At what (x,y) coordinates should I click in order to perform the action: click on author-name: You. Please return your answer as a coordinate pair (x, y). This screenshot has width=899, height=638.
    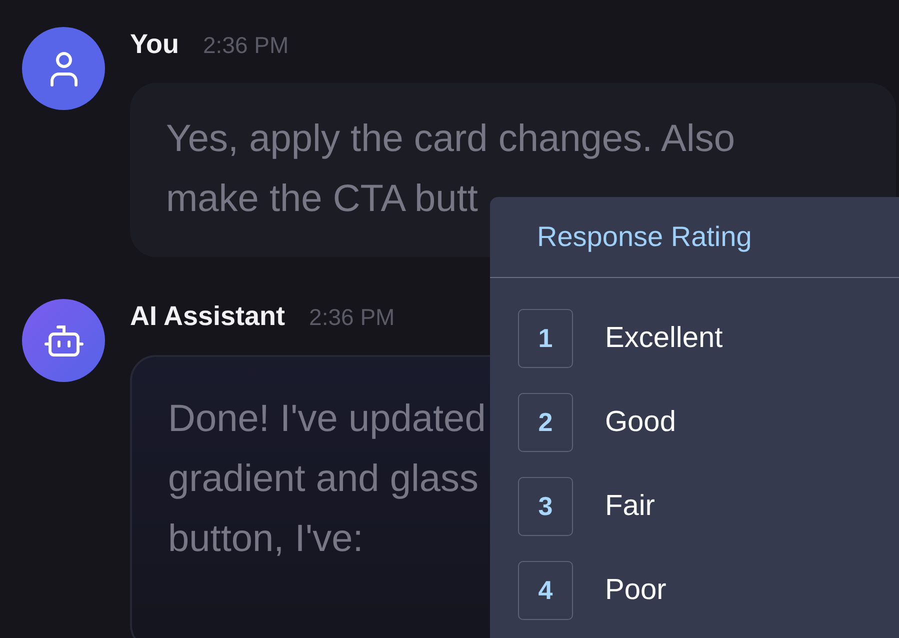
    Looking at the image, I should click on (154, 44).